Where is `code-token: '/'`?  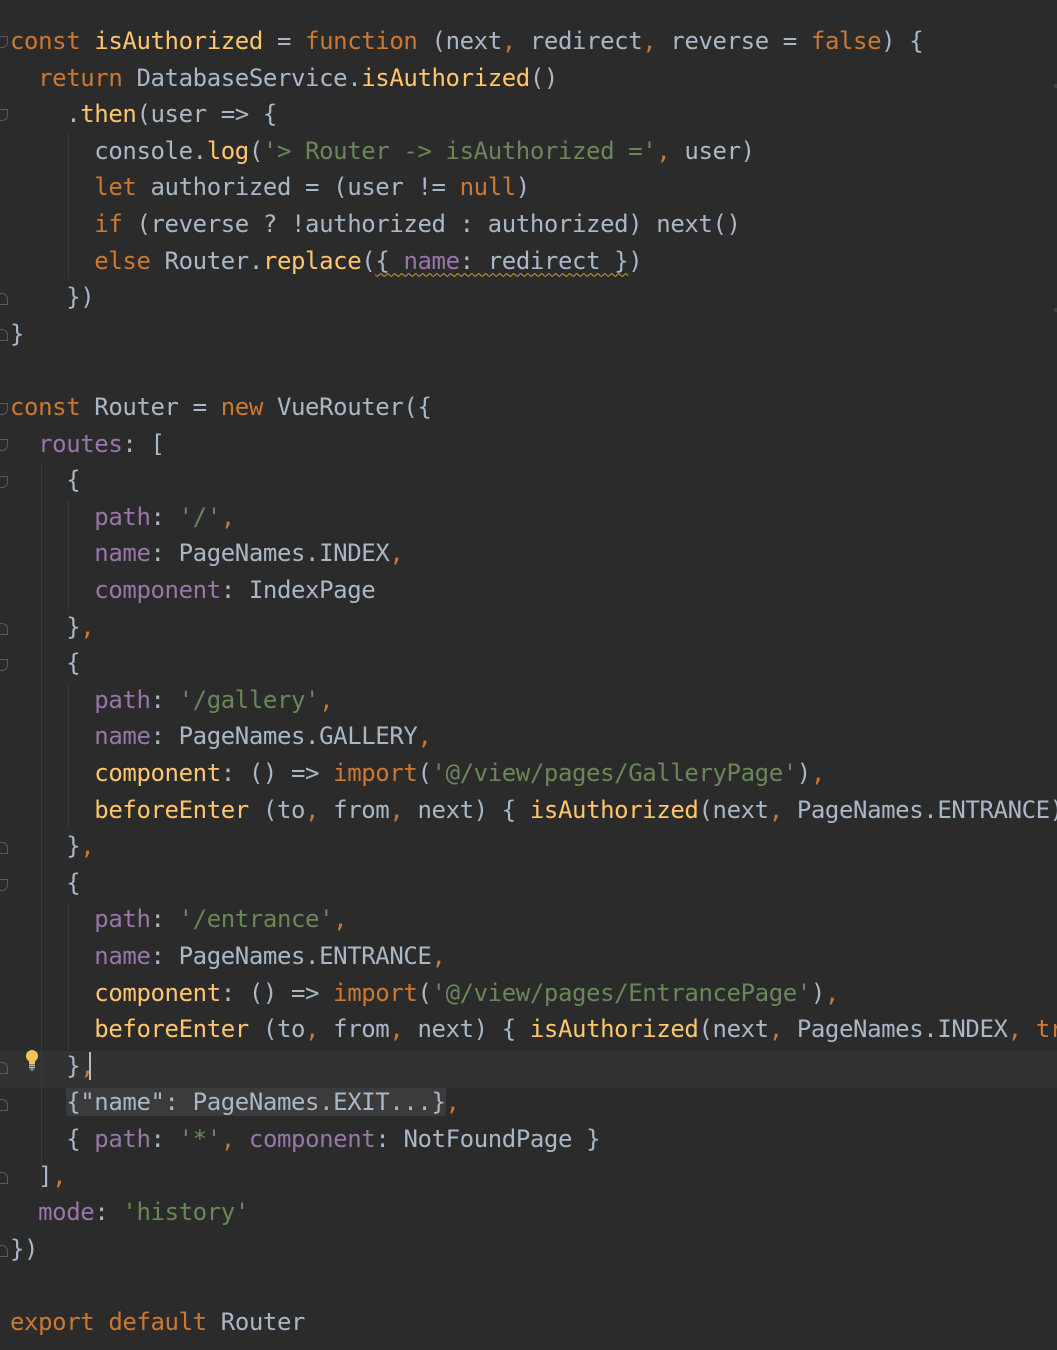
code-token: '/' is located at coordinates (200, 516).